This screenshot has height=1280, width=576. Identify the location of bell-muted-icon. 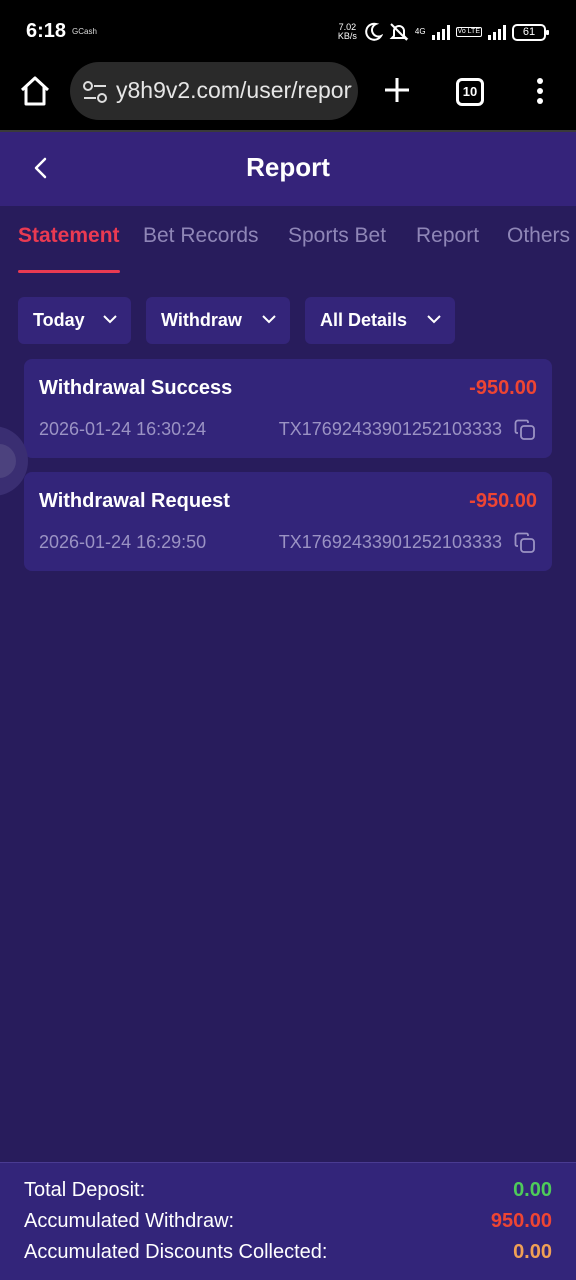
(399, 32).